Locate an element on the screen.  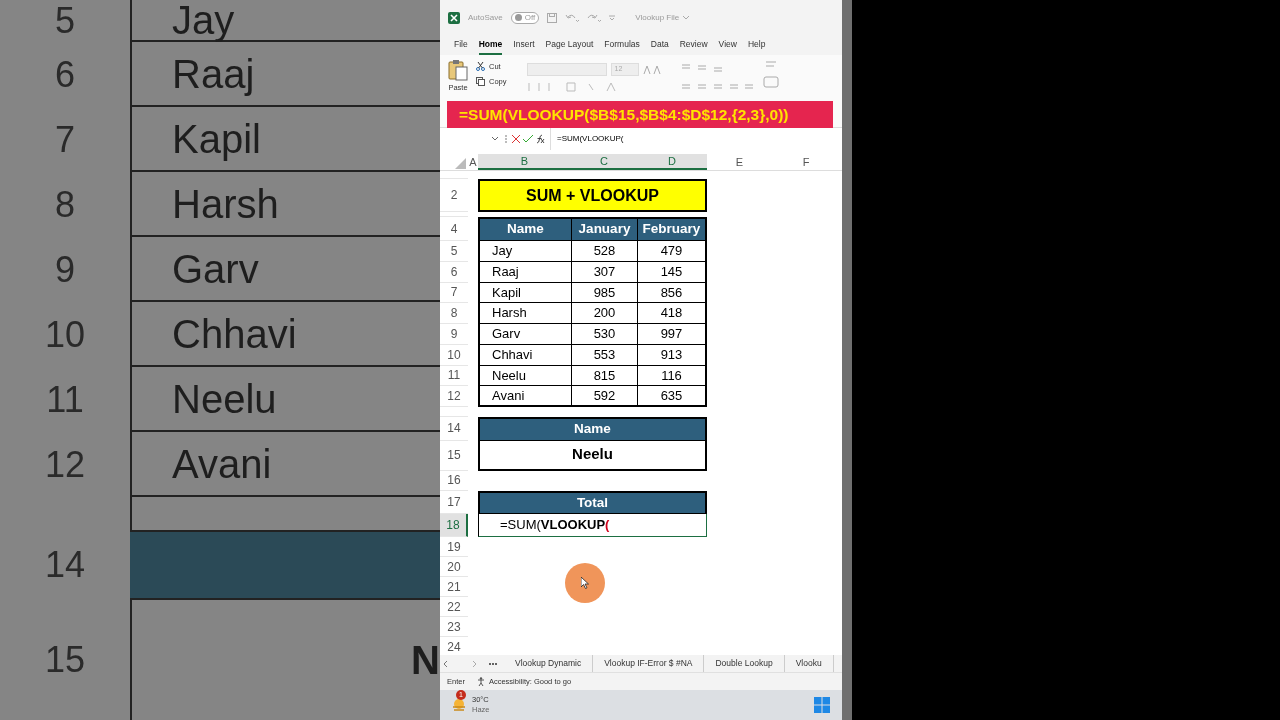
table-cell: Chhavi is located at coordinates (524, 355).